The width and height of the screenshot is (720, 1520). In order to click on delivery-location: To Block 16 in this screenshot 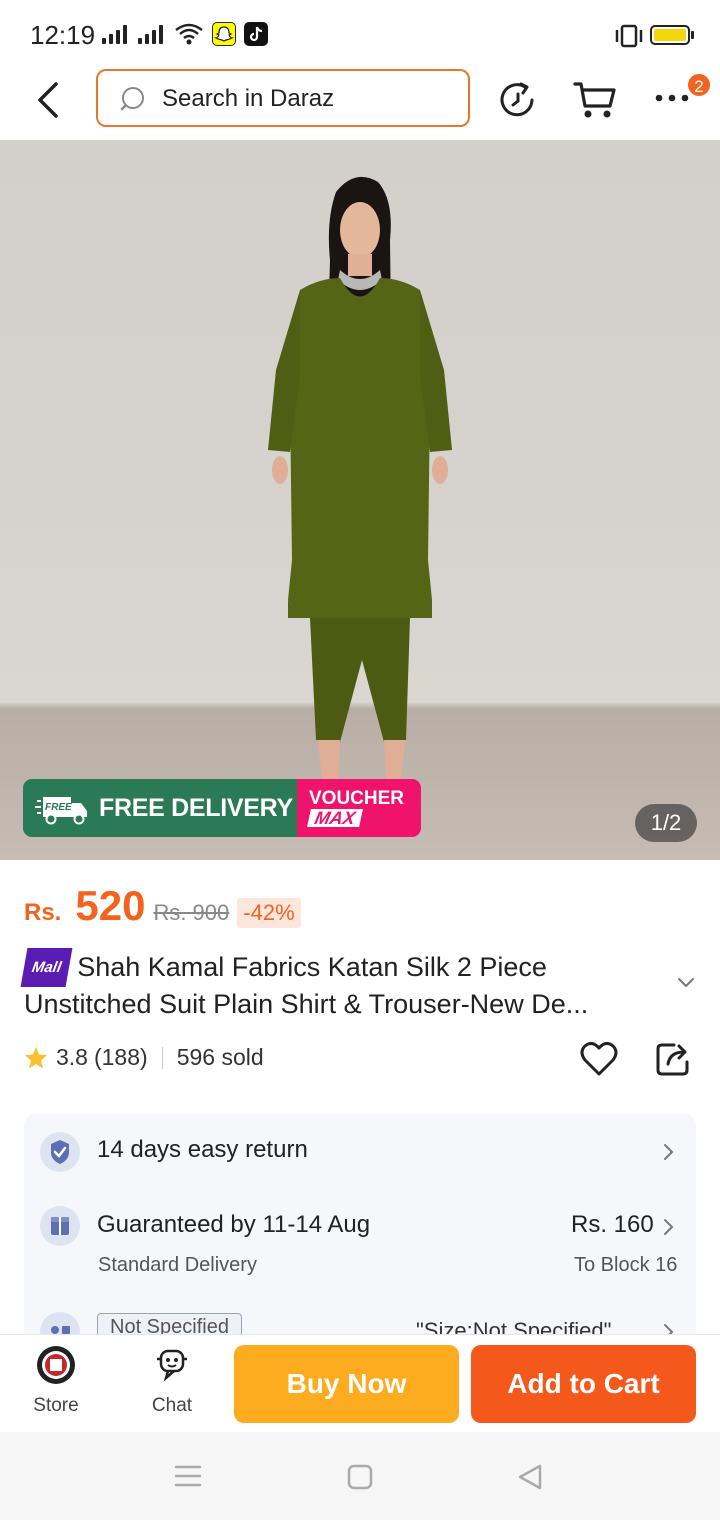, I will do `click(626, 1265)`.